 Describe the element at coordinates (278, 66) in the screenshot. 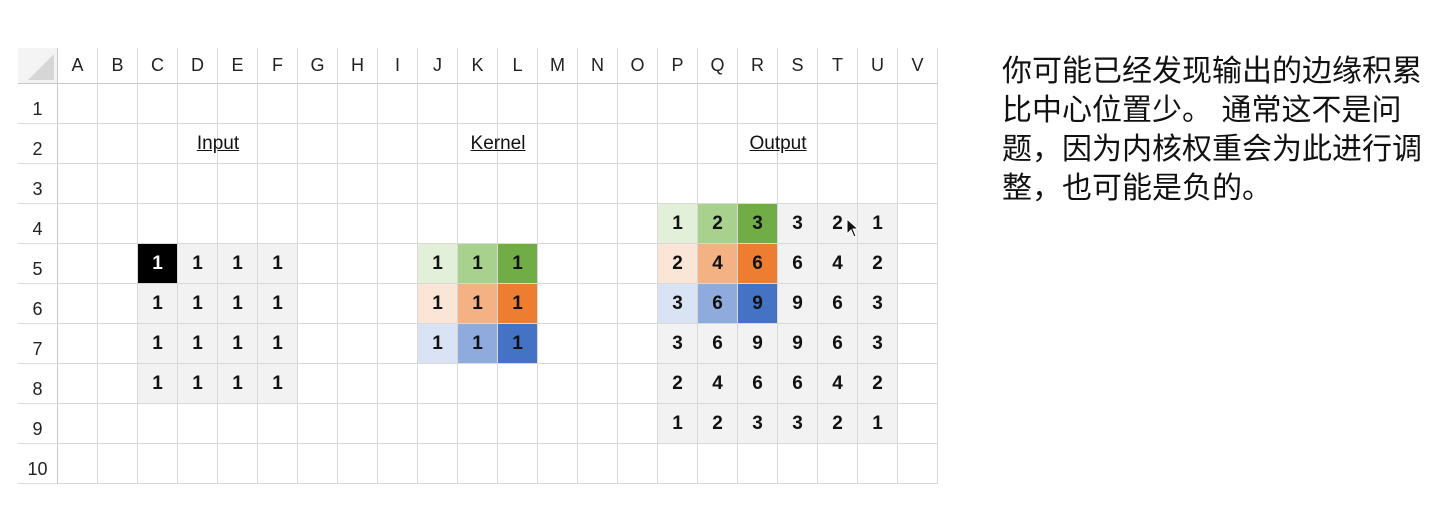

I see `column-header-f: F` at that location.